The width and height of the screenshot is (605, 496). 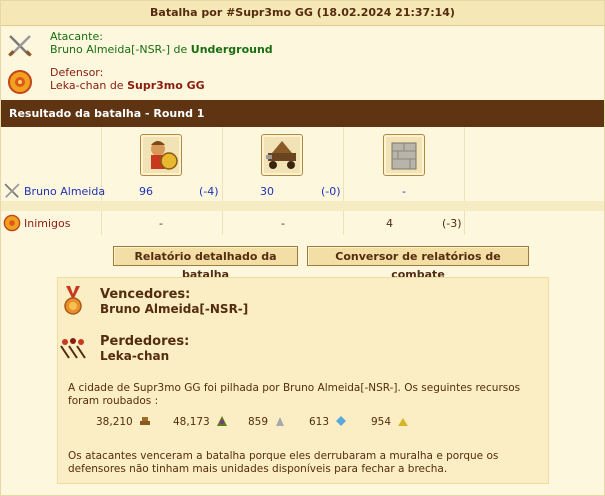 What do you see at coordinates (146, 191) in the screenshot?
I see `attacker-hoplite-count: 96` at bounding box center [146, 191].